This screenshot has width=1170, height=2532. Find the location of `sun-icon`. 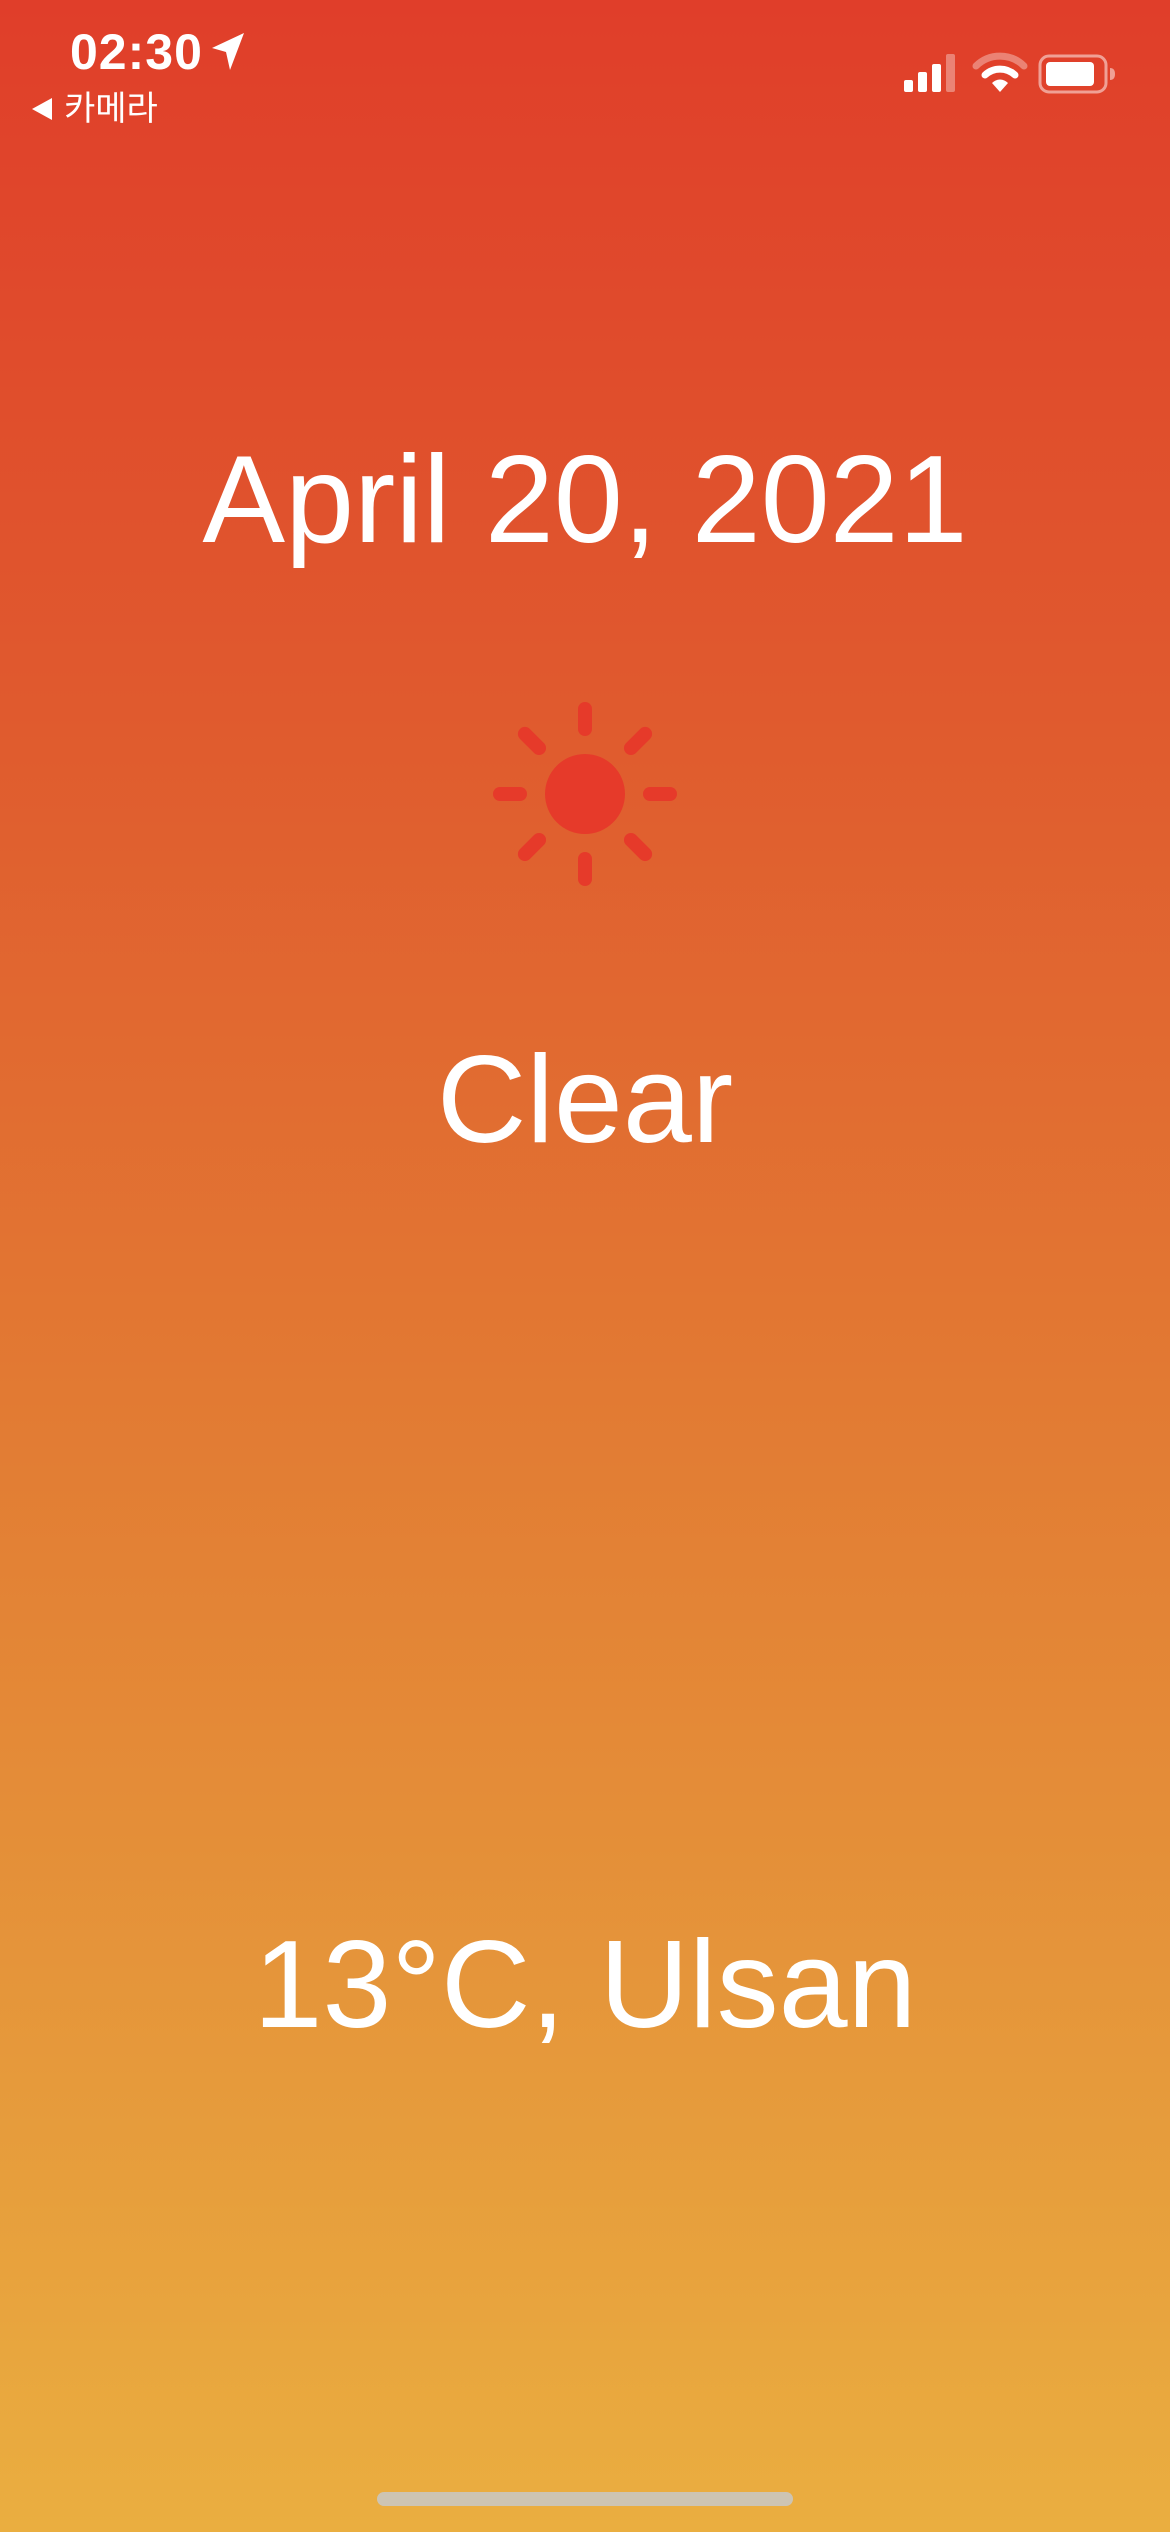

sun-icon is located at coordinates (585, 794).